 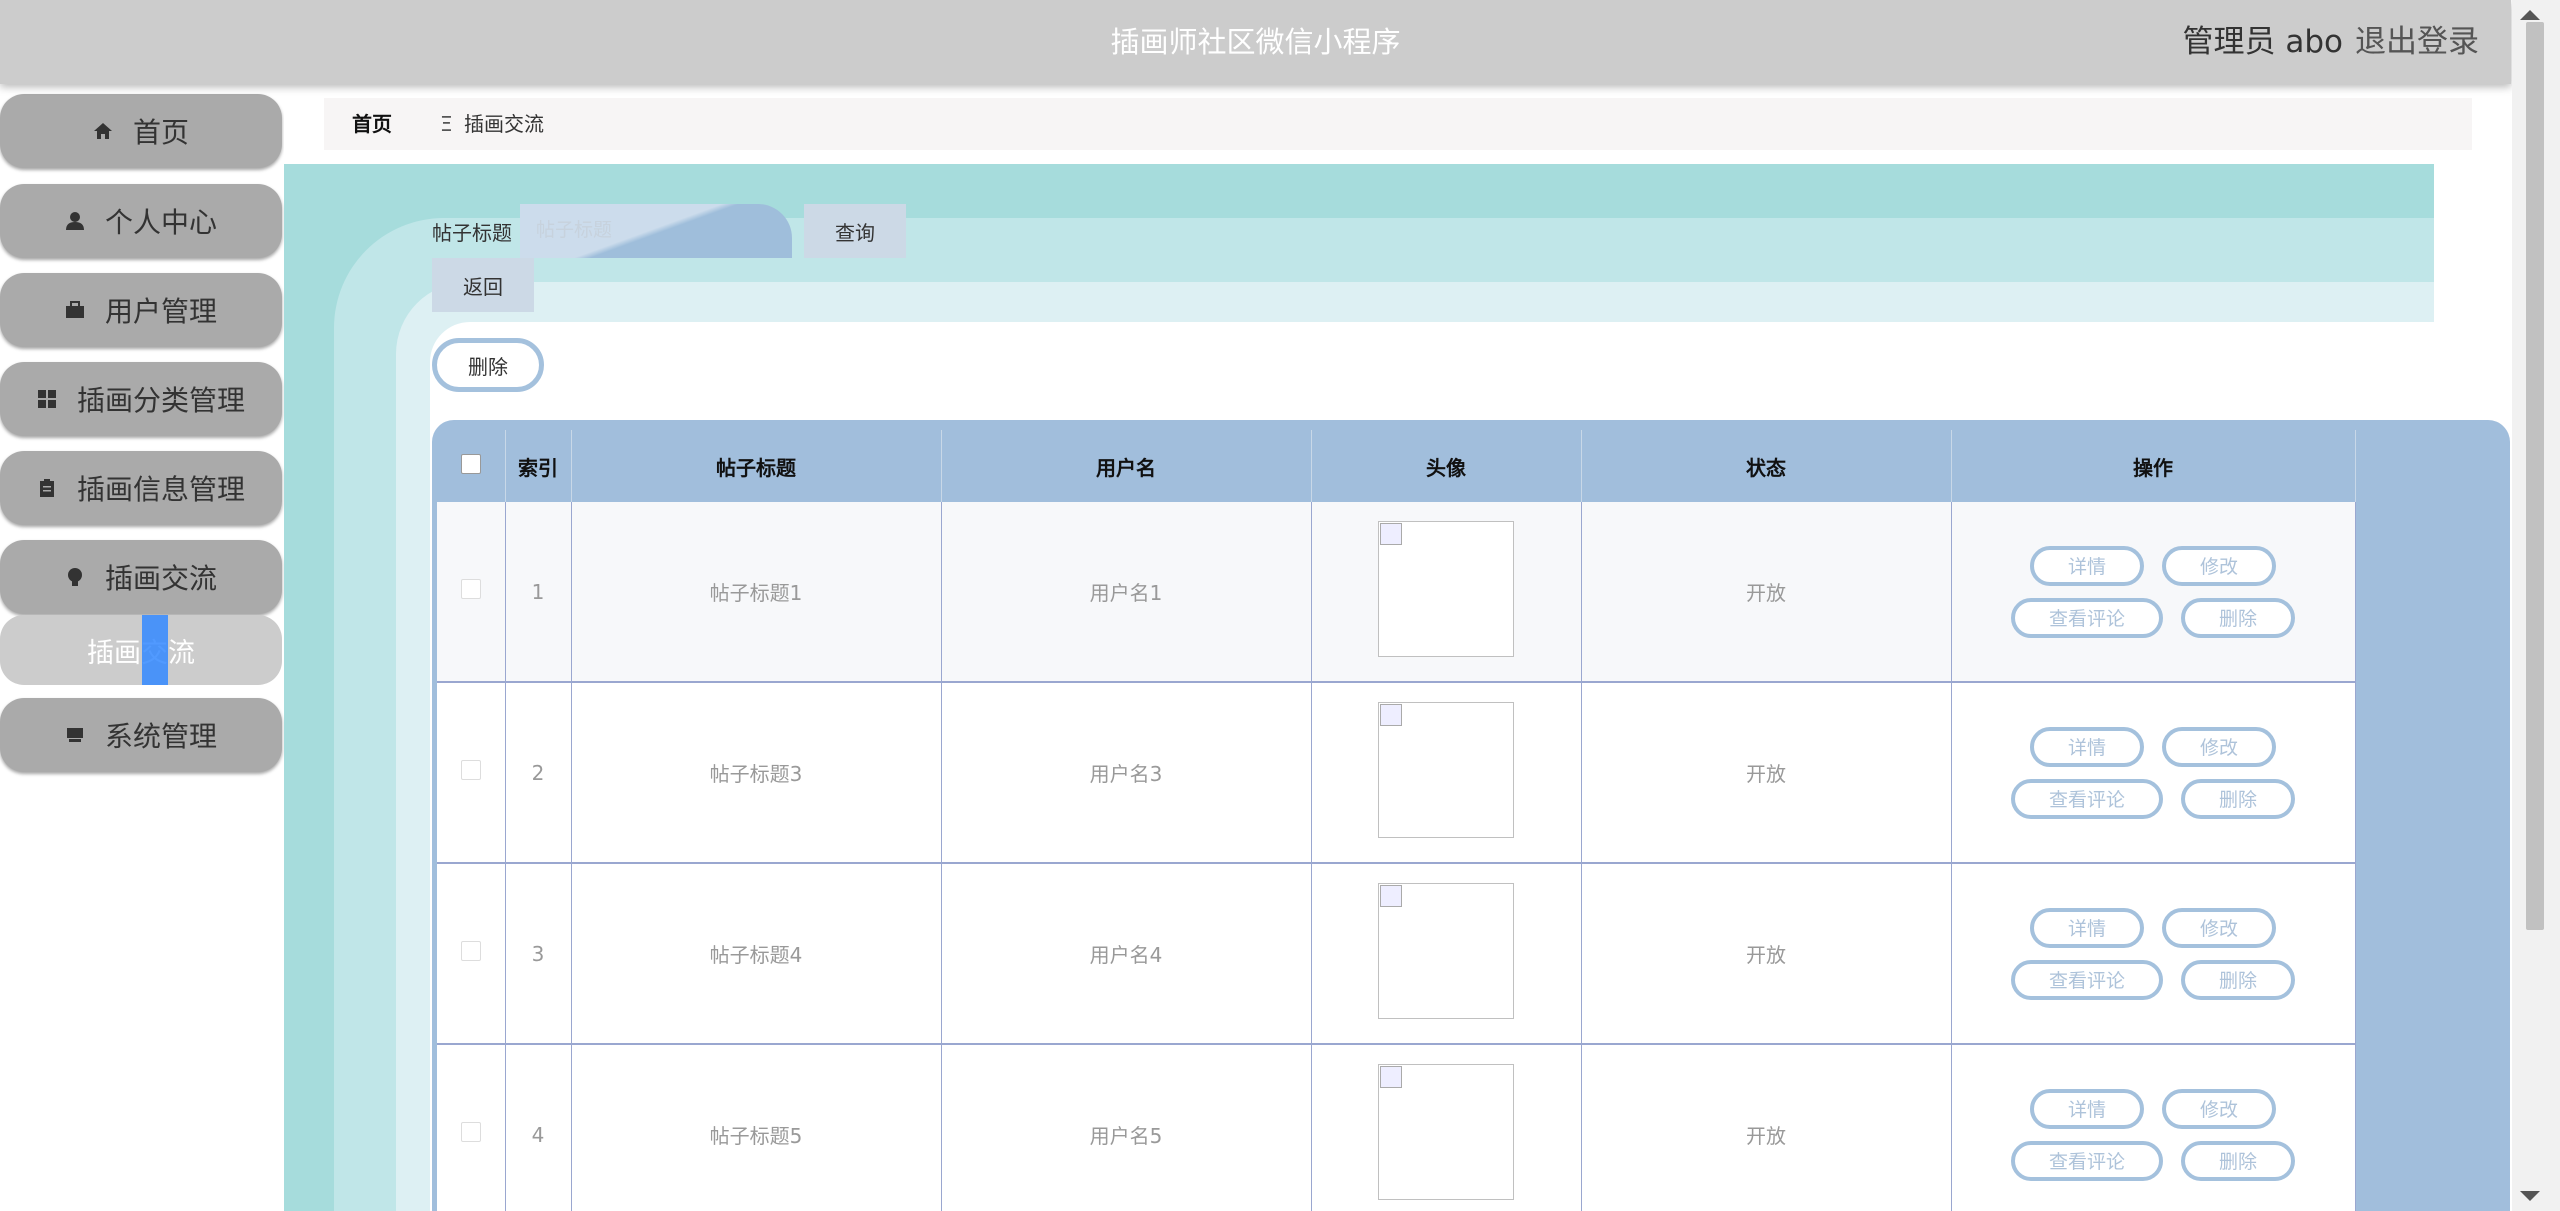 I want to click on back-button: 返回, so click(x=483, y=285).